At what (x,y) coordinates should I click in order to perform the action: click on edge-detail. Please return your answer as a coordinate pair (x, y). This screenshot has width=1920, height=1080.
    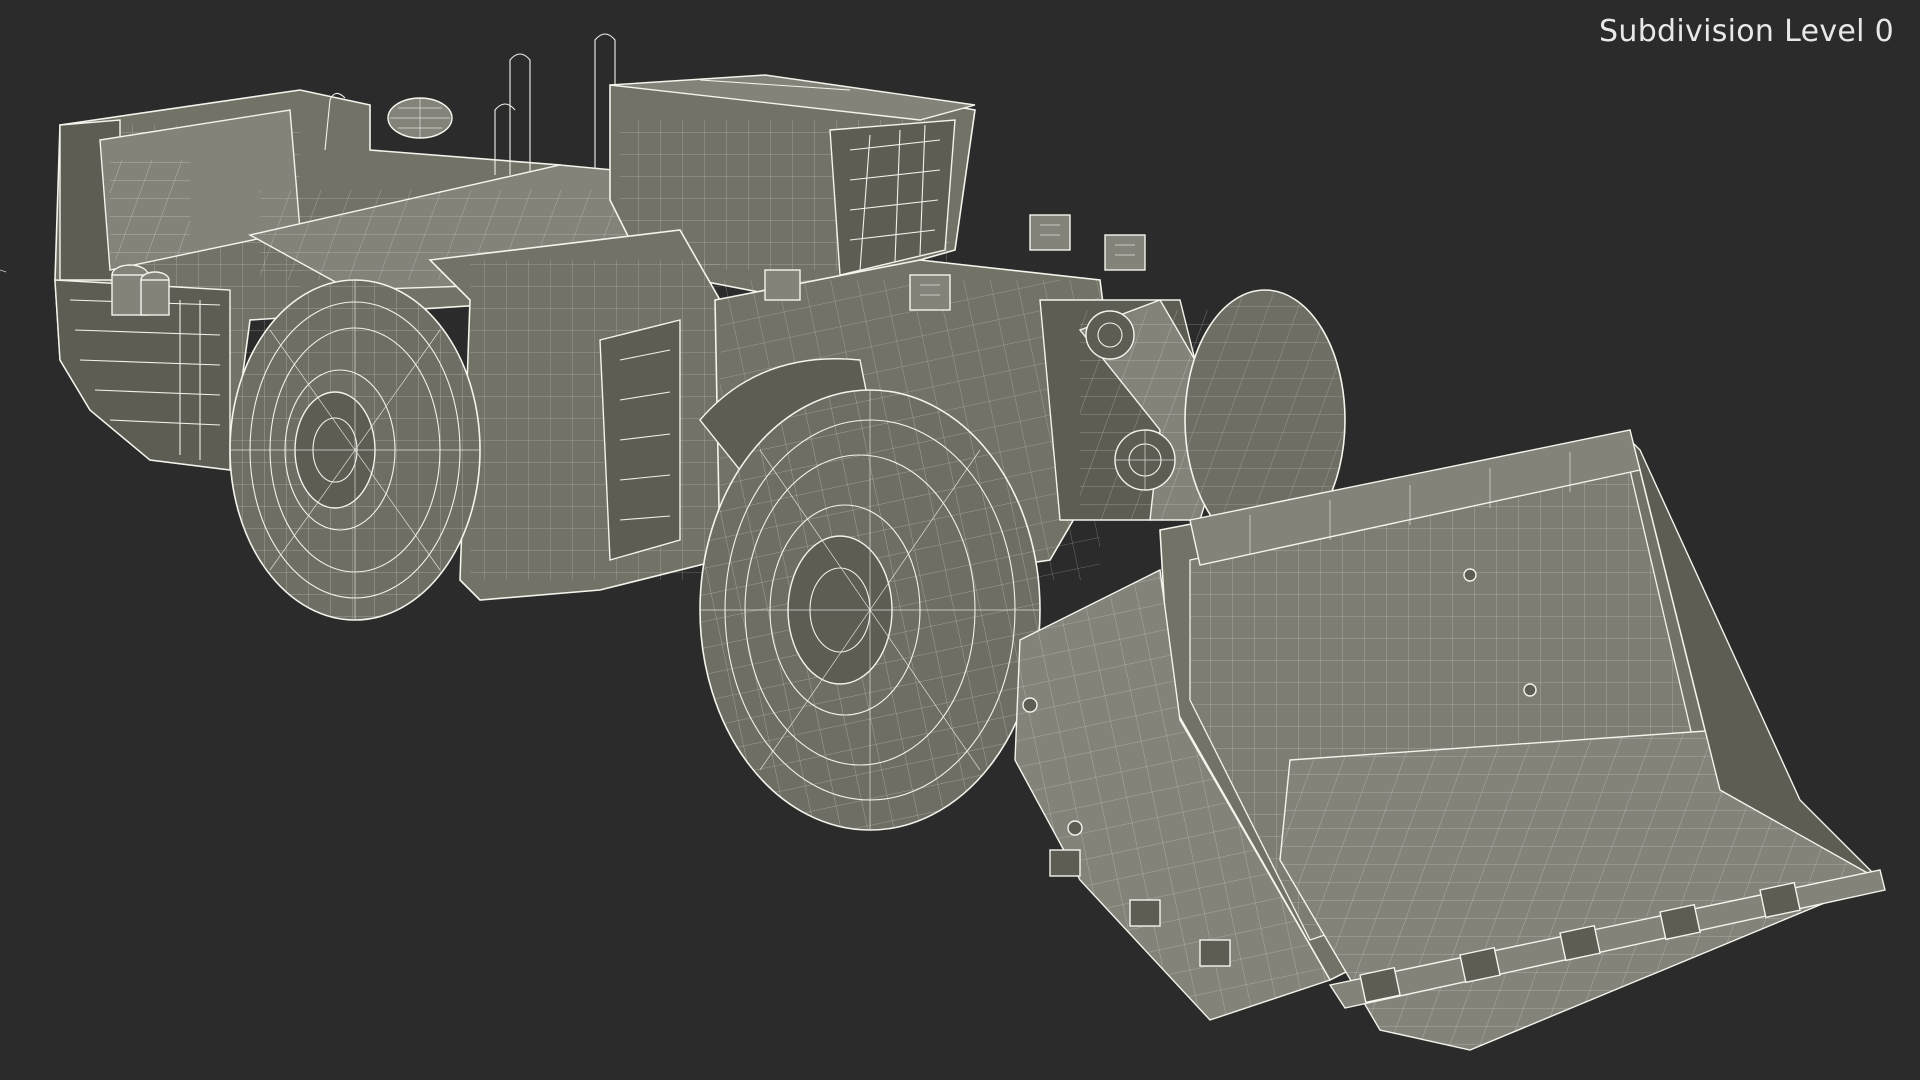
    Looking at the image, I should click on (3, 271).